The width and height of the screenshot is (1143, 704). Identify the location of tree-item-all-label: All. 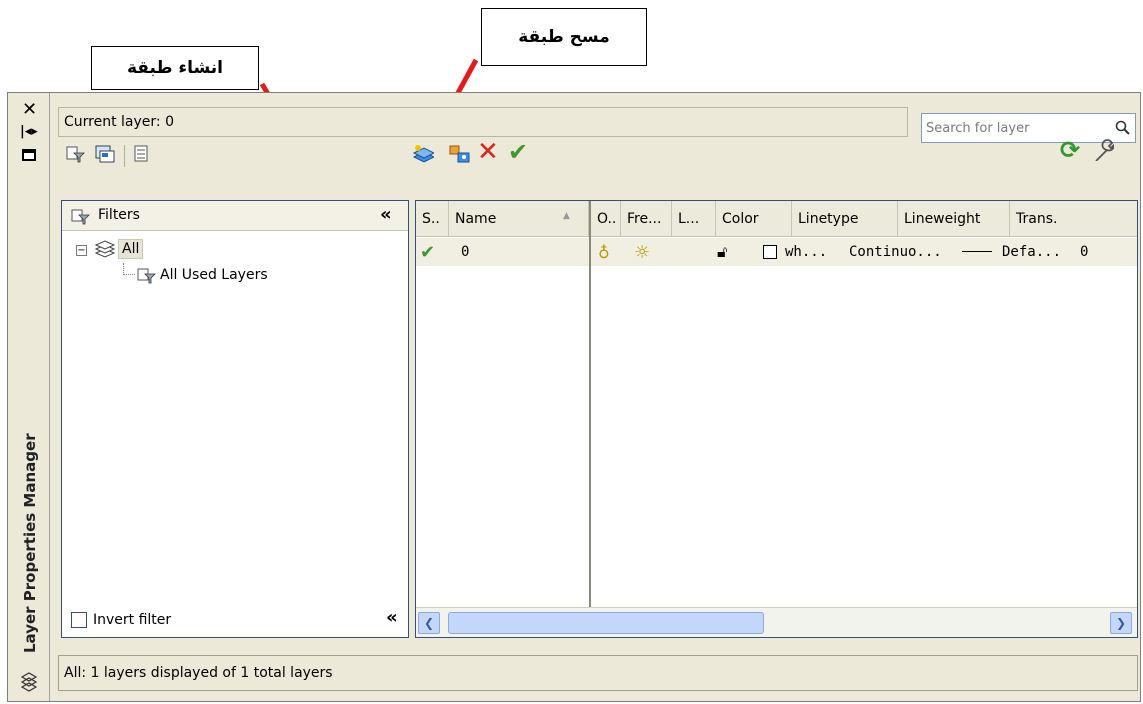
(131, 249).